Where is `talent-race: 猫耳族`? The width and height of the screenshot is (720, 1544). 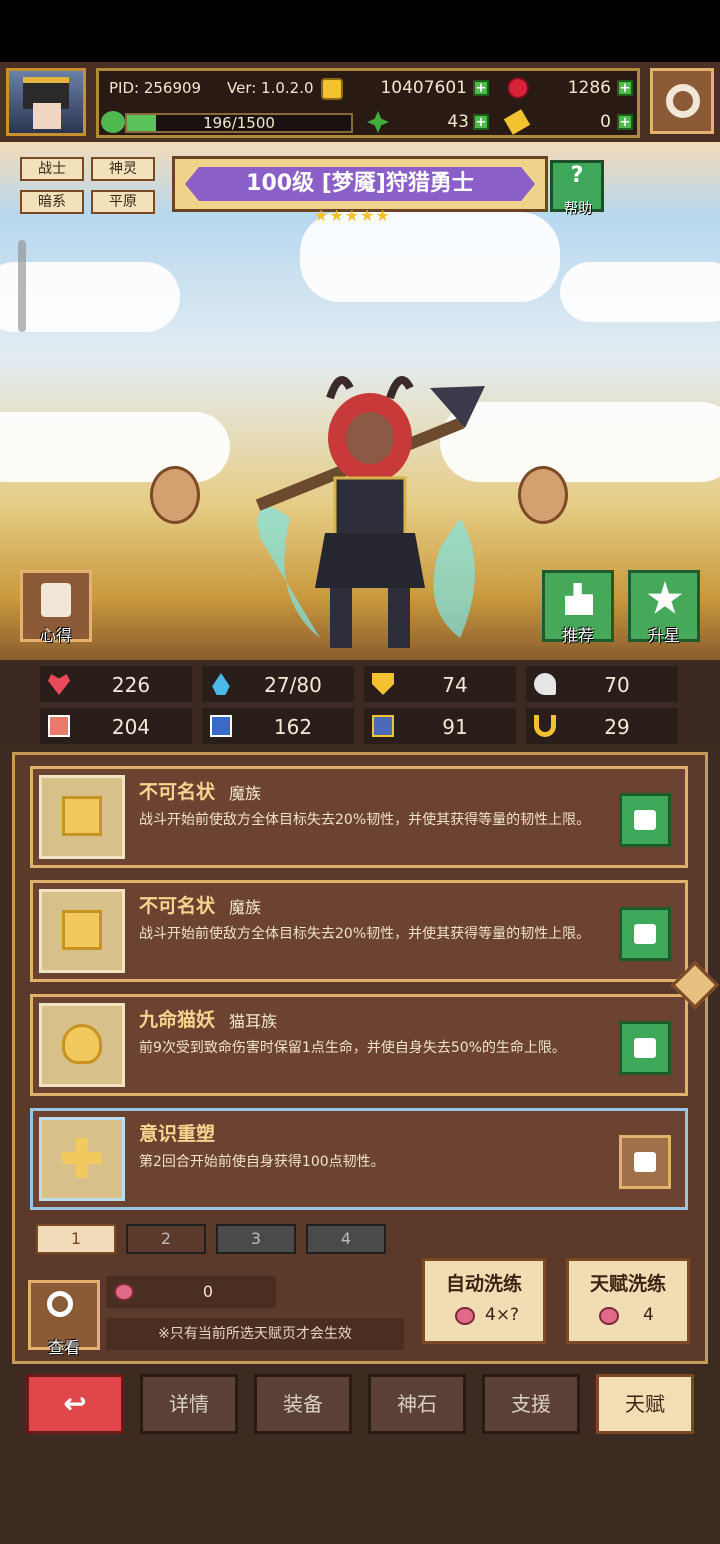
talent-race: 猫耳族 is located at coordinates (253, 1021).